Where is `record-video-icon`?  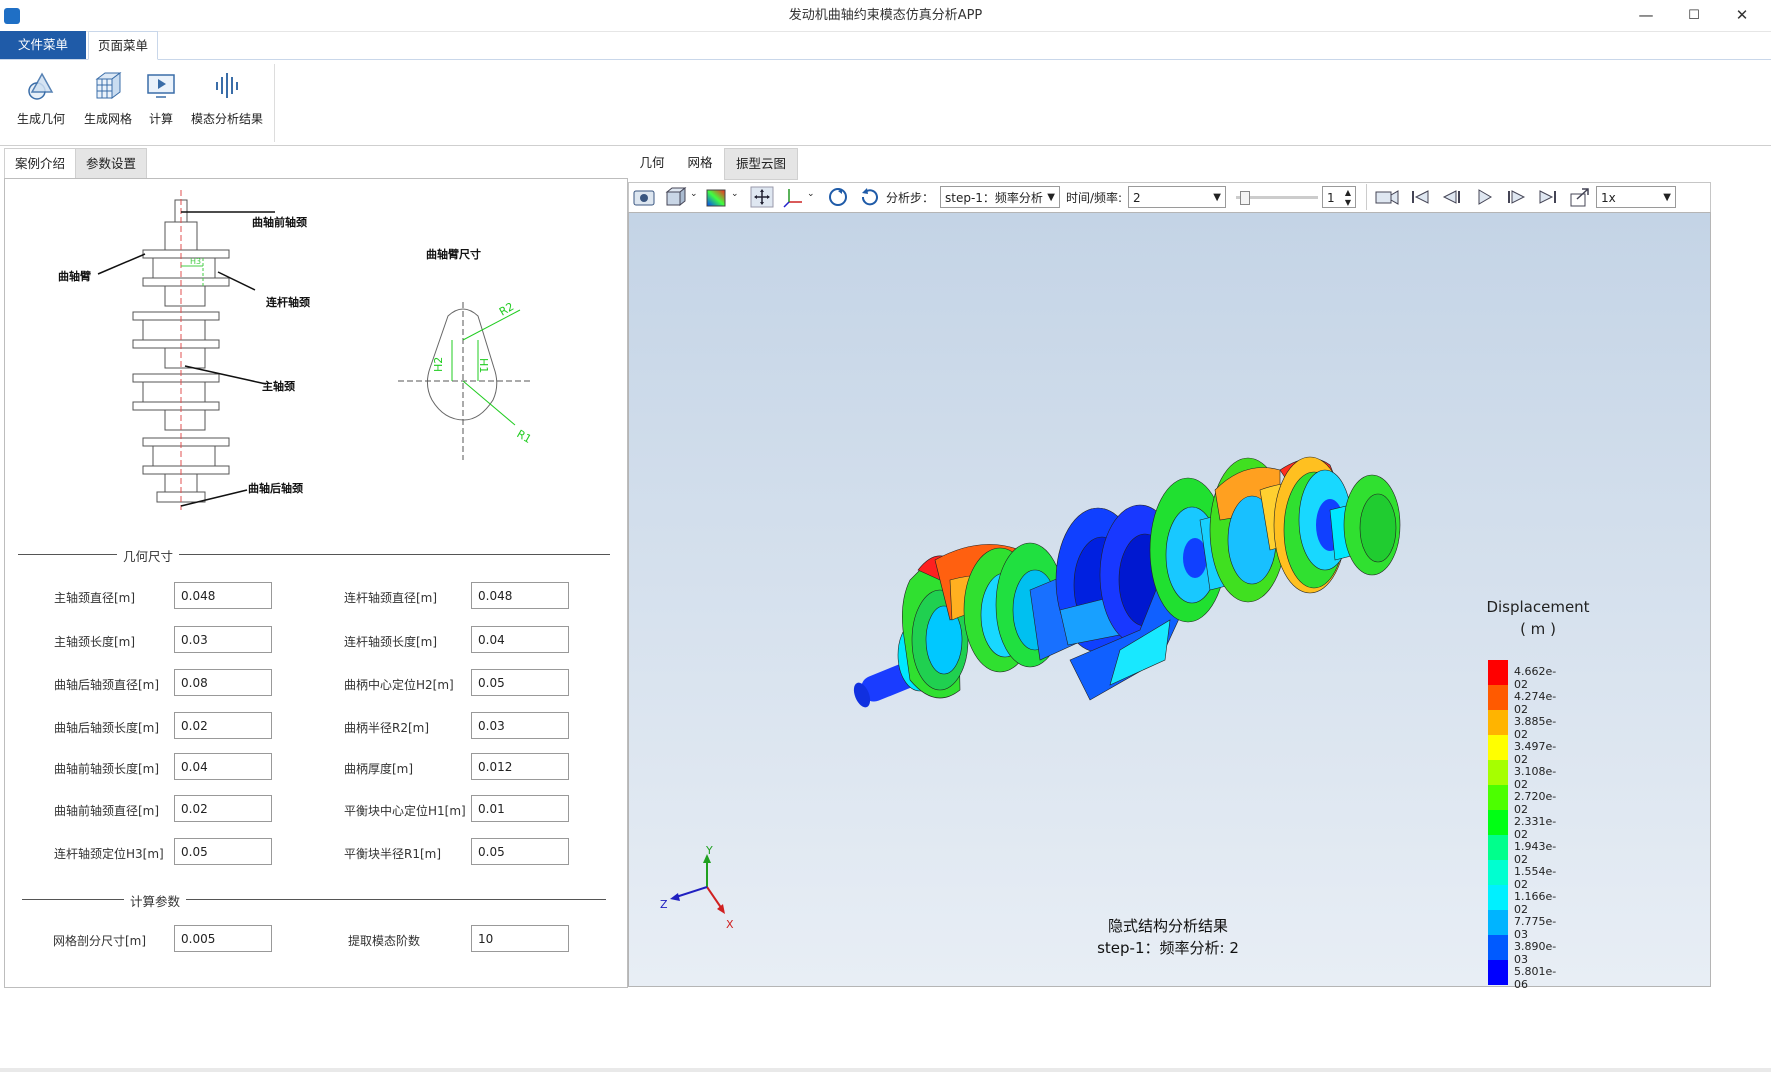
record-video-icon is located at coordinates (1387, 197).